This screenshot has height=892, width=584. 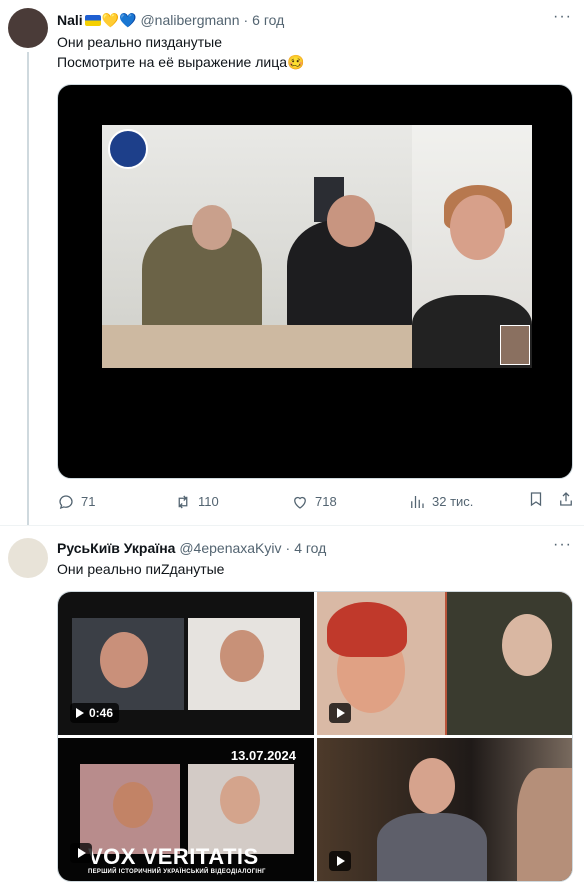 I want to click on reply-button: 71, so click(x=76, y=502).